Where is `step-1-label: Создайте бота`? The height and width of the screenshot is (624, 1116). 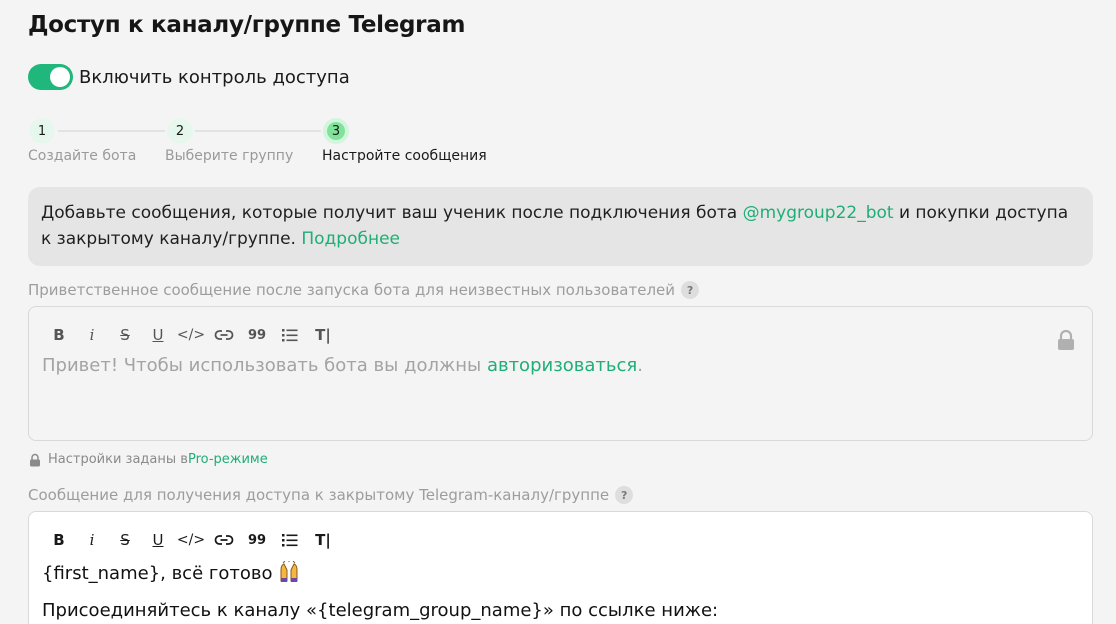 step-1-label: Создайте бота is located at coordinates (82, 156).